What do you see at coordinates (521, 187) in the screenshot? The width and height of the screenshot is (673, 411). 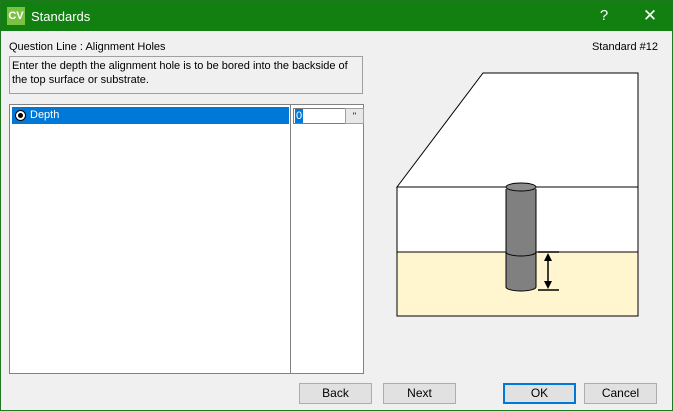 I see `hole-top-ellipse` at bounding box center [521, 187].